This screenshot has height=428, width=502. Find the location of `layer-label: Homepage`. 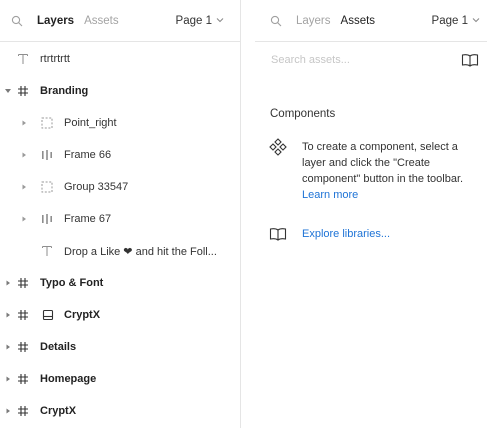

layer-label: Homepage is located at coordinates (68, 379).